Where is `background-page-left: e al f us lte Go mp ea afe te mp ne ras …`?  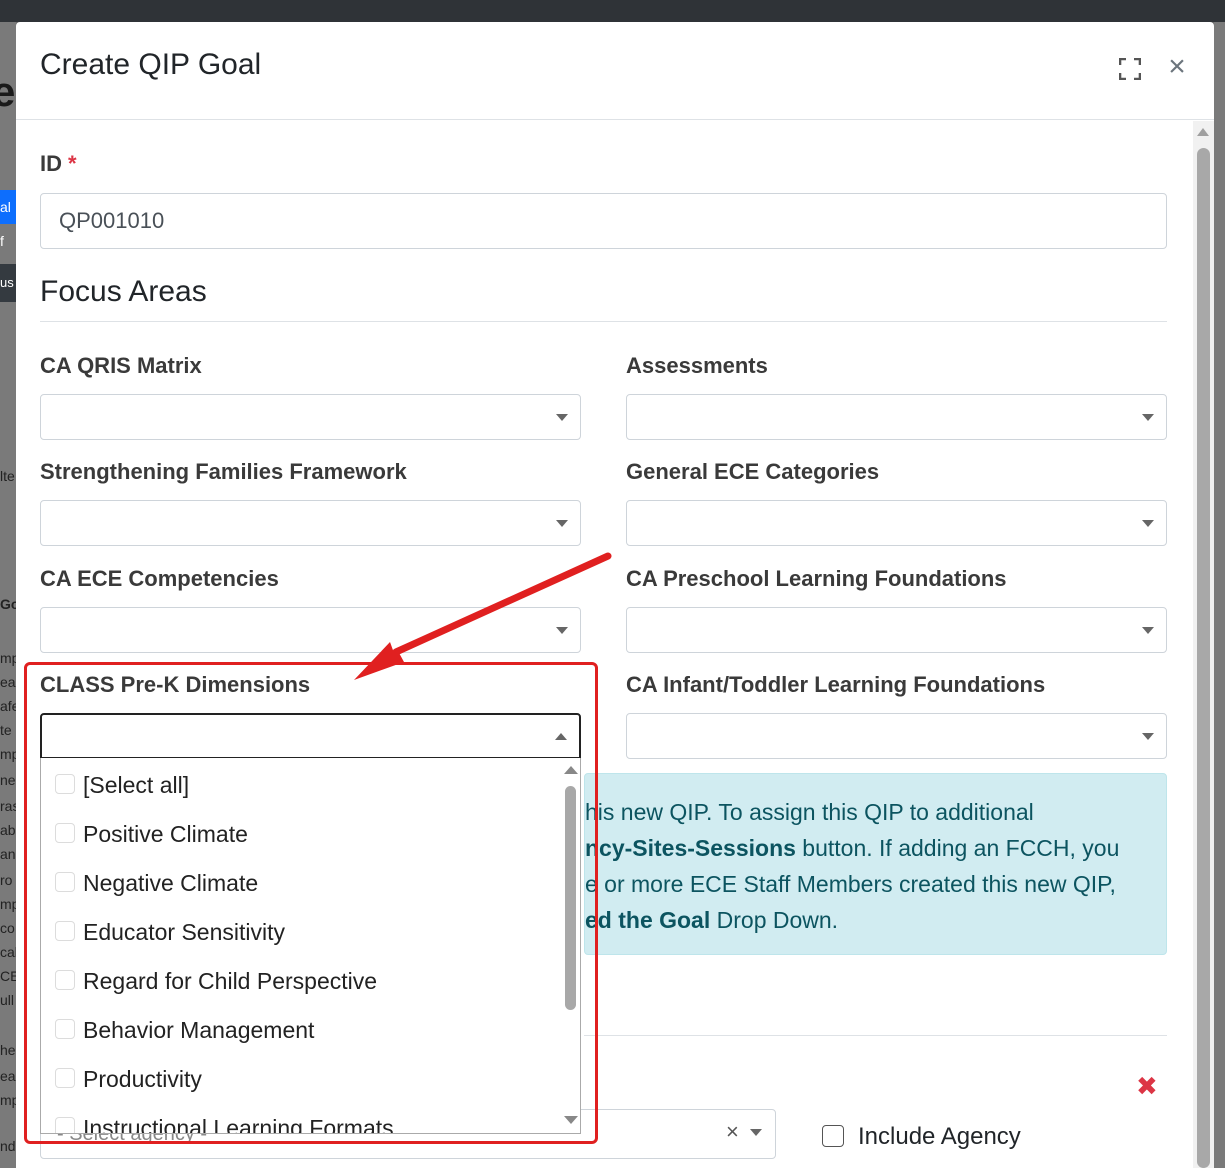 background-page-left: e al f us lte Go mp ea afe te mp ne ras … is located at coordinates (8, 595).